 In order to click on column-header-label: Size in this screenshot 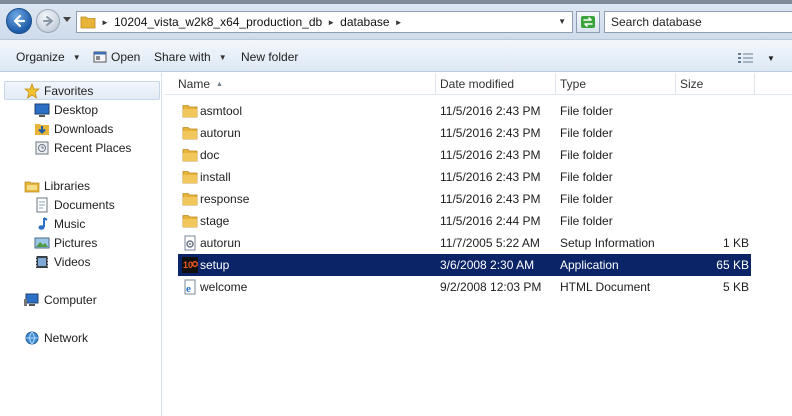, I will do `click(692, 84)`.